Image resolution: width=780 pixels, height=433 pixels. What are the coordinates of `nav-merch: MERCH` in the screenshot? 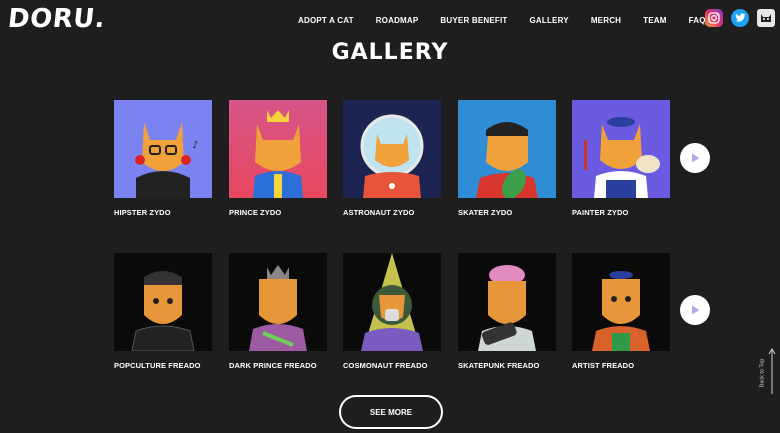 It's located at (606, 20).